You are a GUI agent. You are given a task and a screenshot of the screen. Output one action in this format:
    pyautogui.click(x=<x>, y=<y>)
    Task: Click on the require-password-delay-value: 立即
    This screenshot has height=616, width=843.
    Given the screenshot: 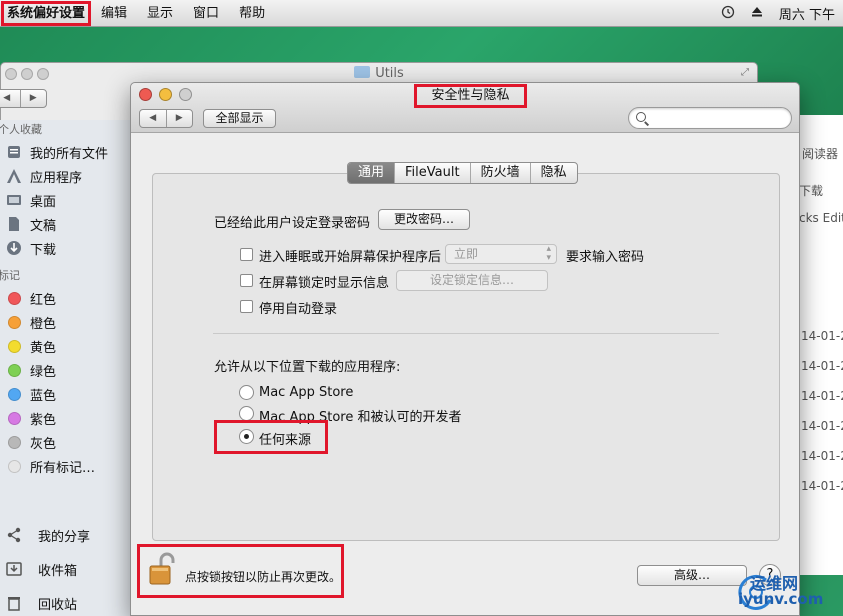 What is the action you would take?
    pyautogui.click(x=466, y=254)
    